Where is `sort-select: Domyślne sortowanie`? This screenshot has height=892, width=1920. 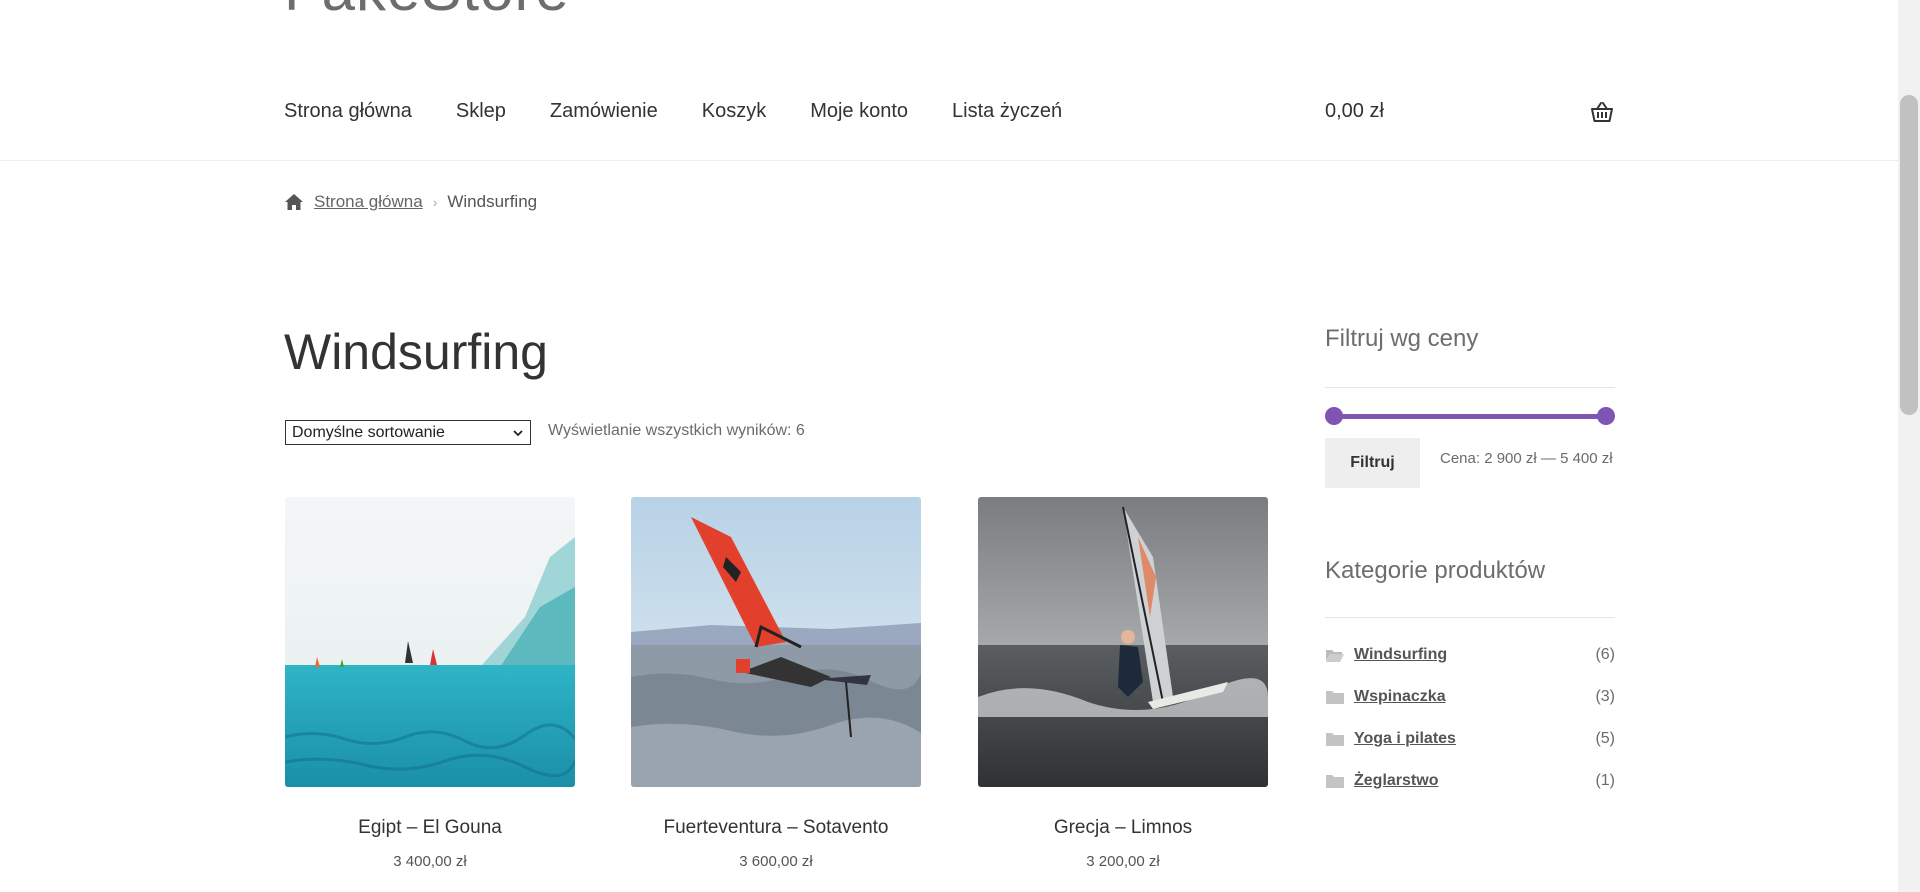
sort-select: Domyślne sortowanie is located at coordinates (408, 432).